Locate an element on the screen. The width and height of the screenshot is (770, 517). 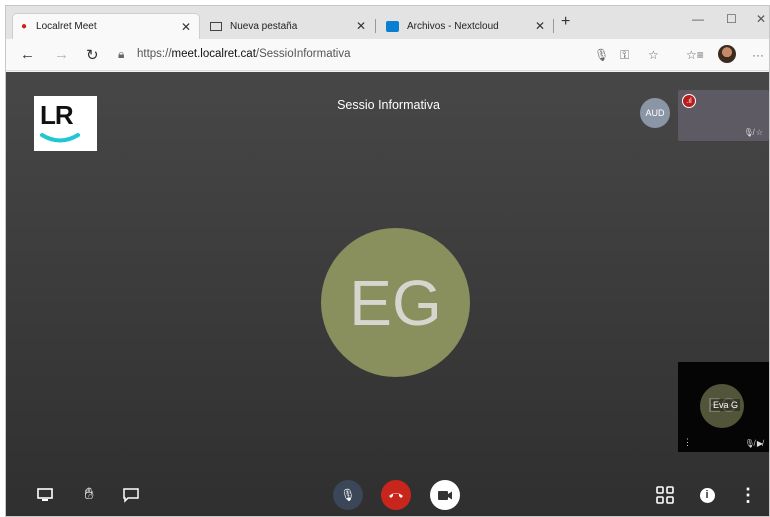
video-camera-icon is located at coordinates (445, 495).